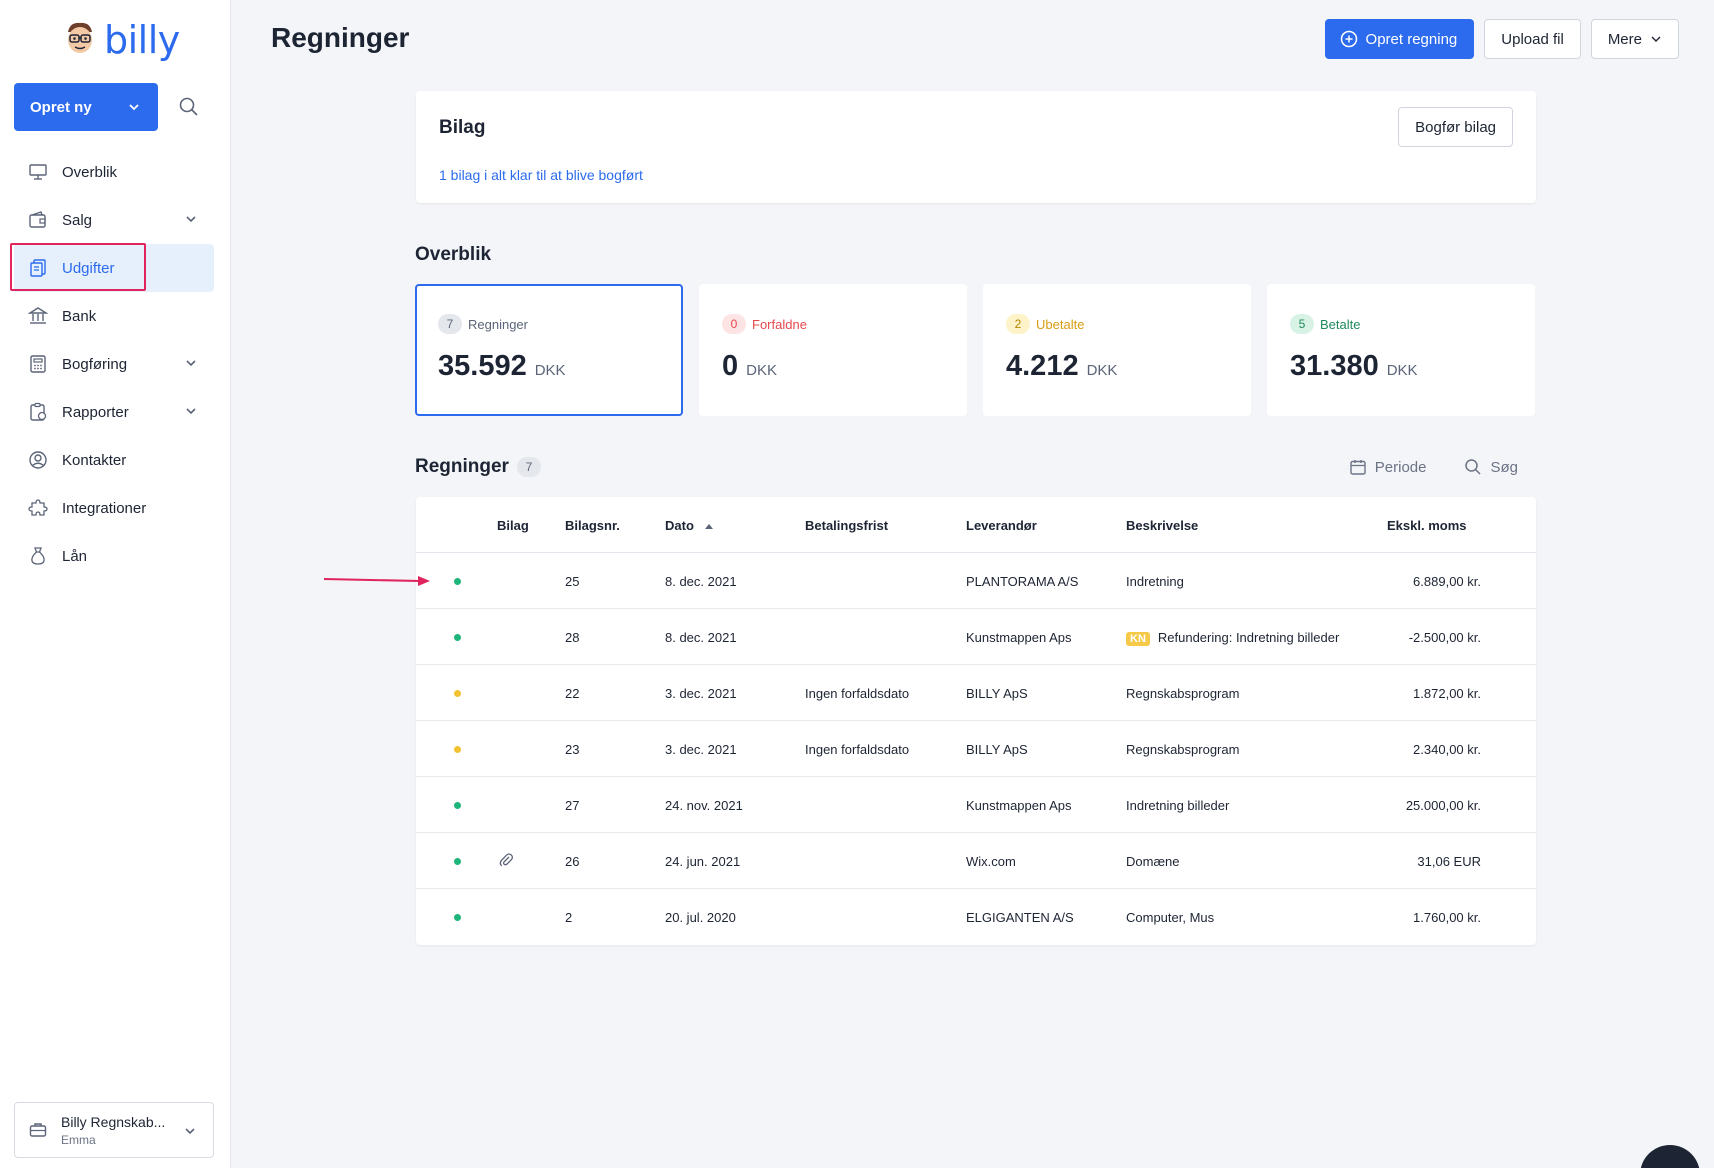 The width and height of the screenshot is (1714, 1168). Describe the element at coordinates (592, 525) in the screenshot. I see `column-header-bilagsnr: Bilagsnr.` at that location.